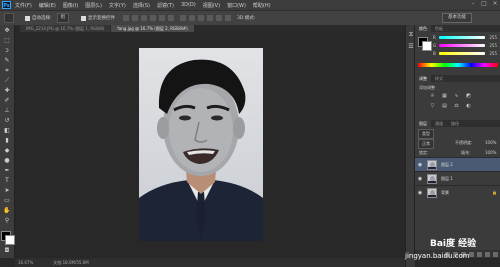 The width and height of the screenshot is (500, 267). What do you see at coordinates (432, 96) in the screenshot?
I see `brightness-icon: ☼` at bounding box center [432, 96].